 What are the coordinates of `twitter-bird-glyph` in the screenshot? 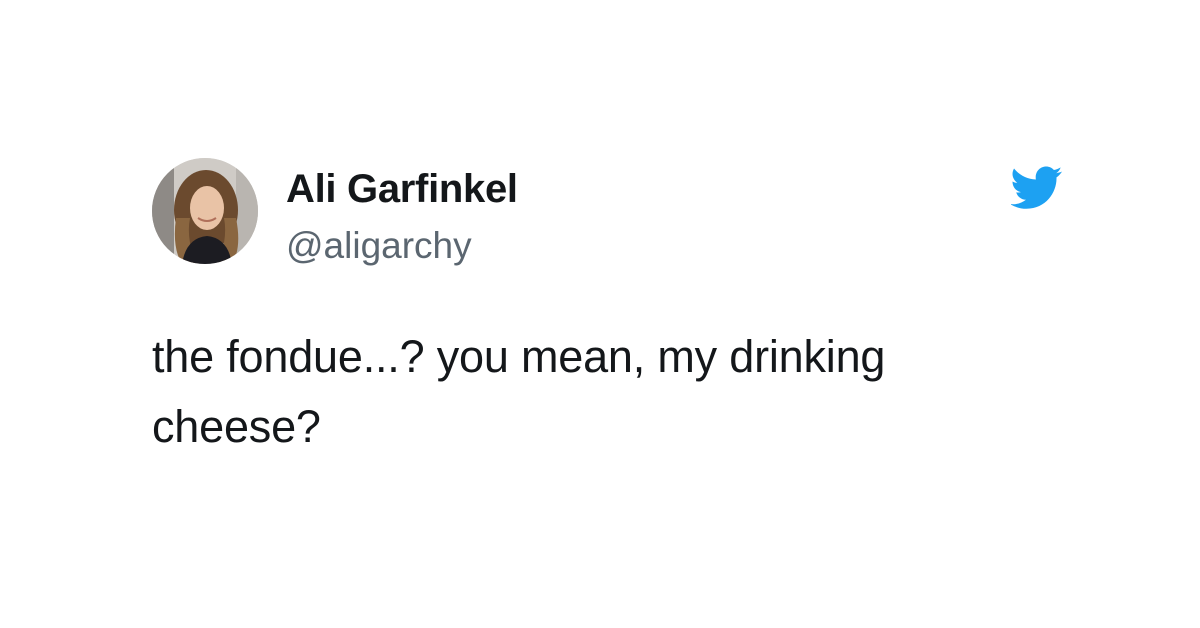 It's located at (1036, 187).